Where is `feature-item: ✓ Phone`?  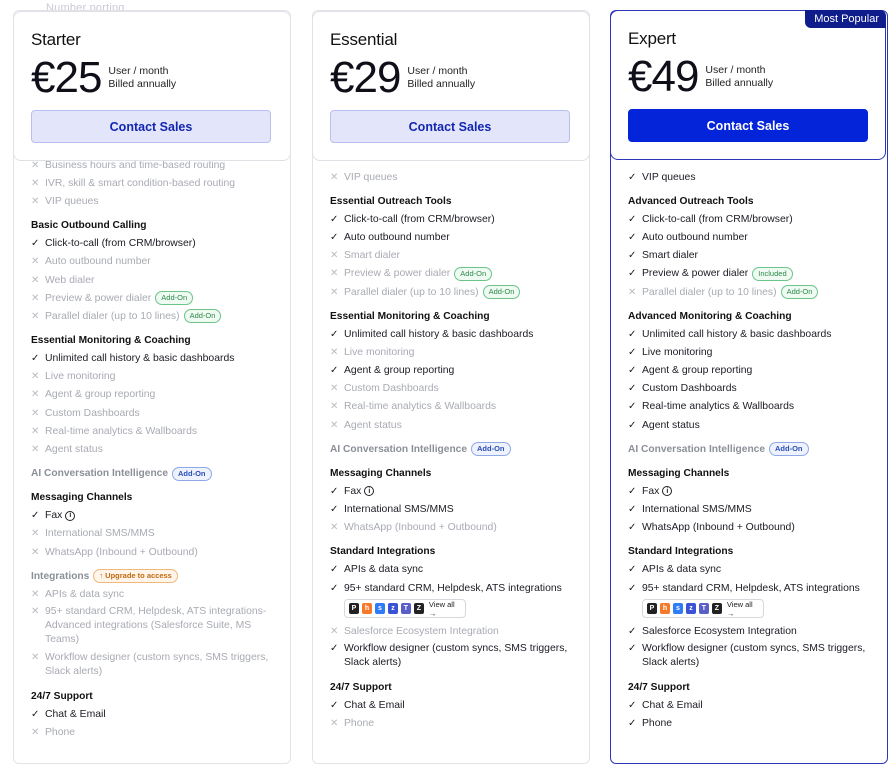
feature-item: ✓ Phone is located at coordinates (753, 724).